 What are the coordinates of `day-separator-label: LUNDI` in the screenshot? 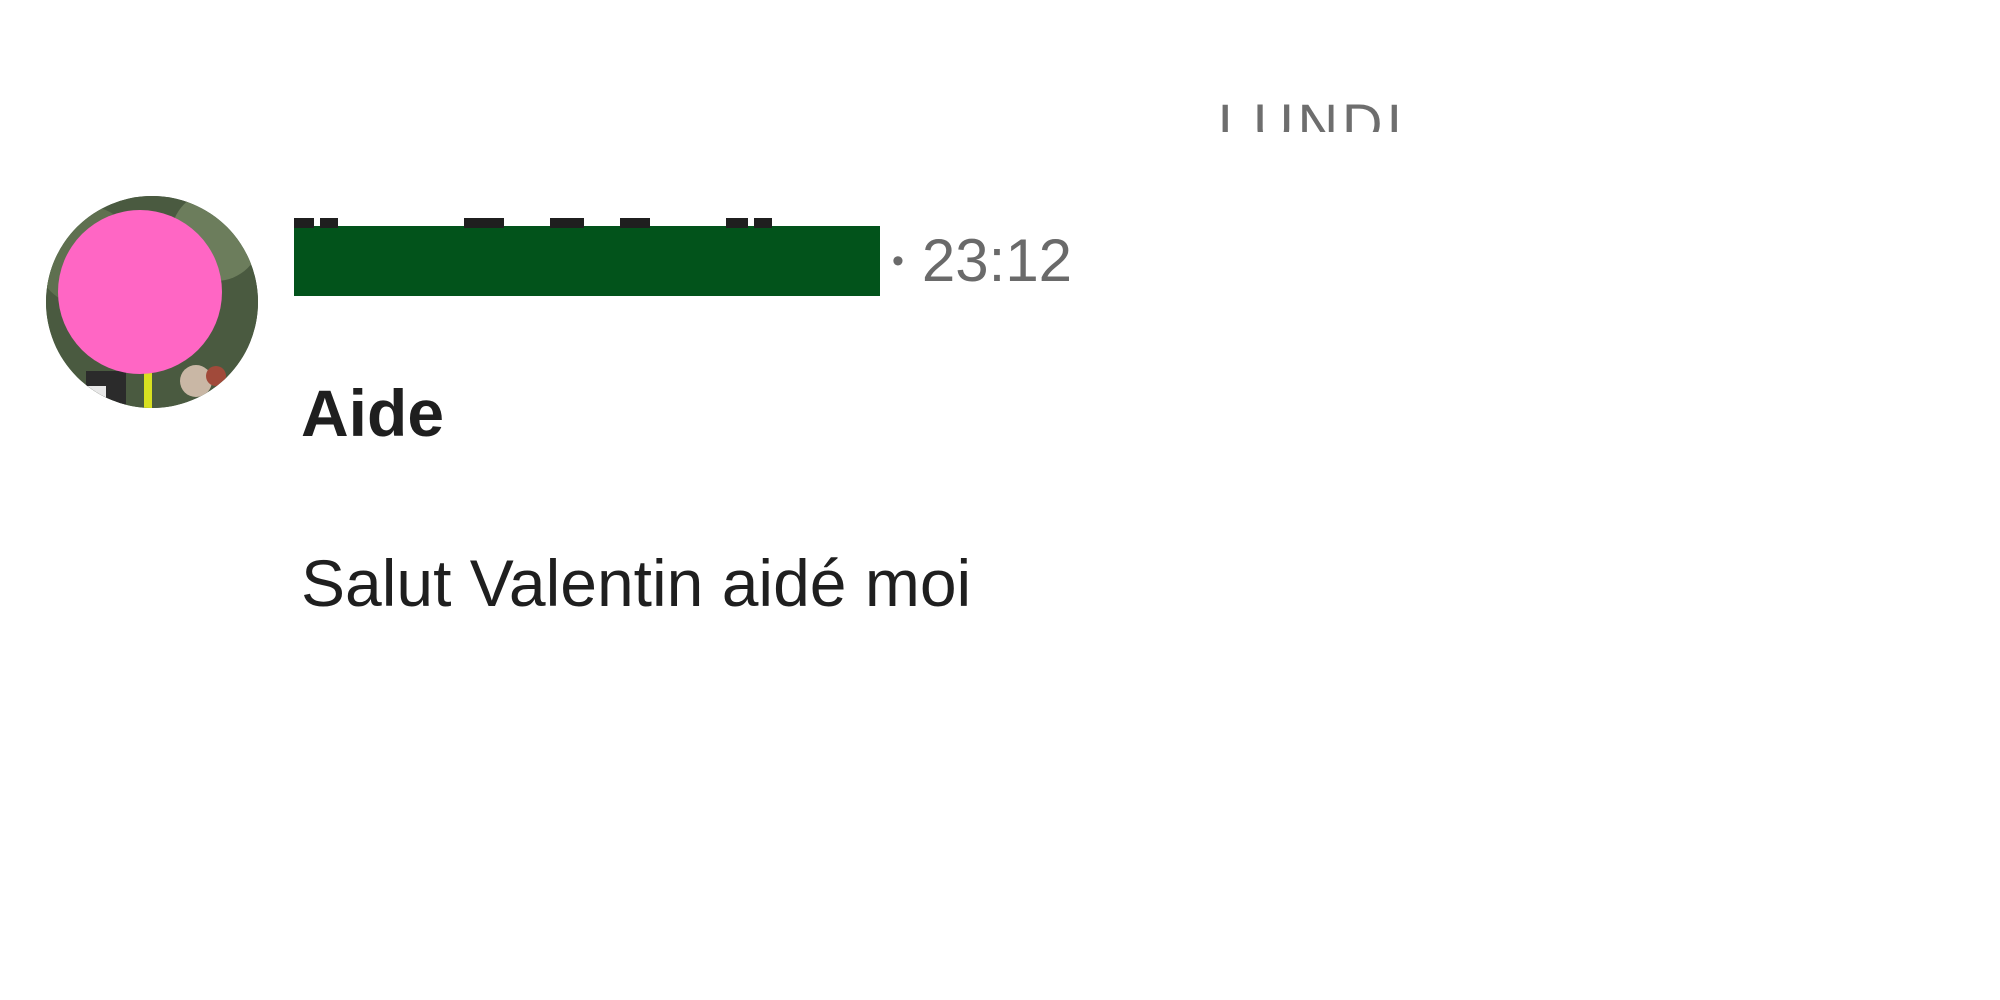 It's located at (1312, 112).